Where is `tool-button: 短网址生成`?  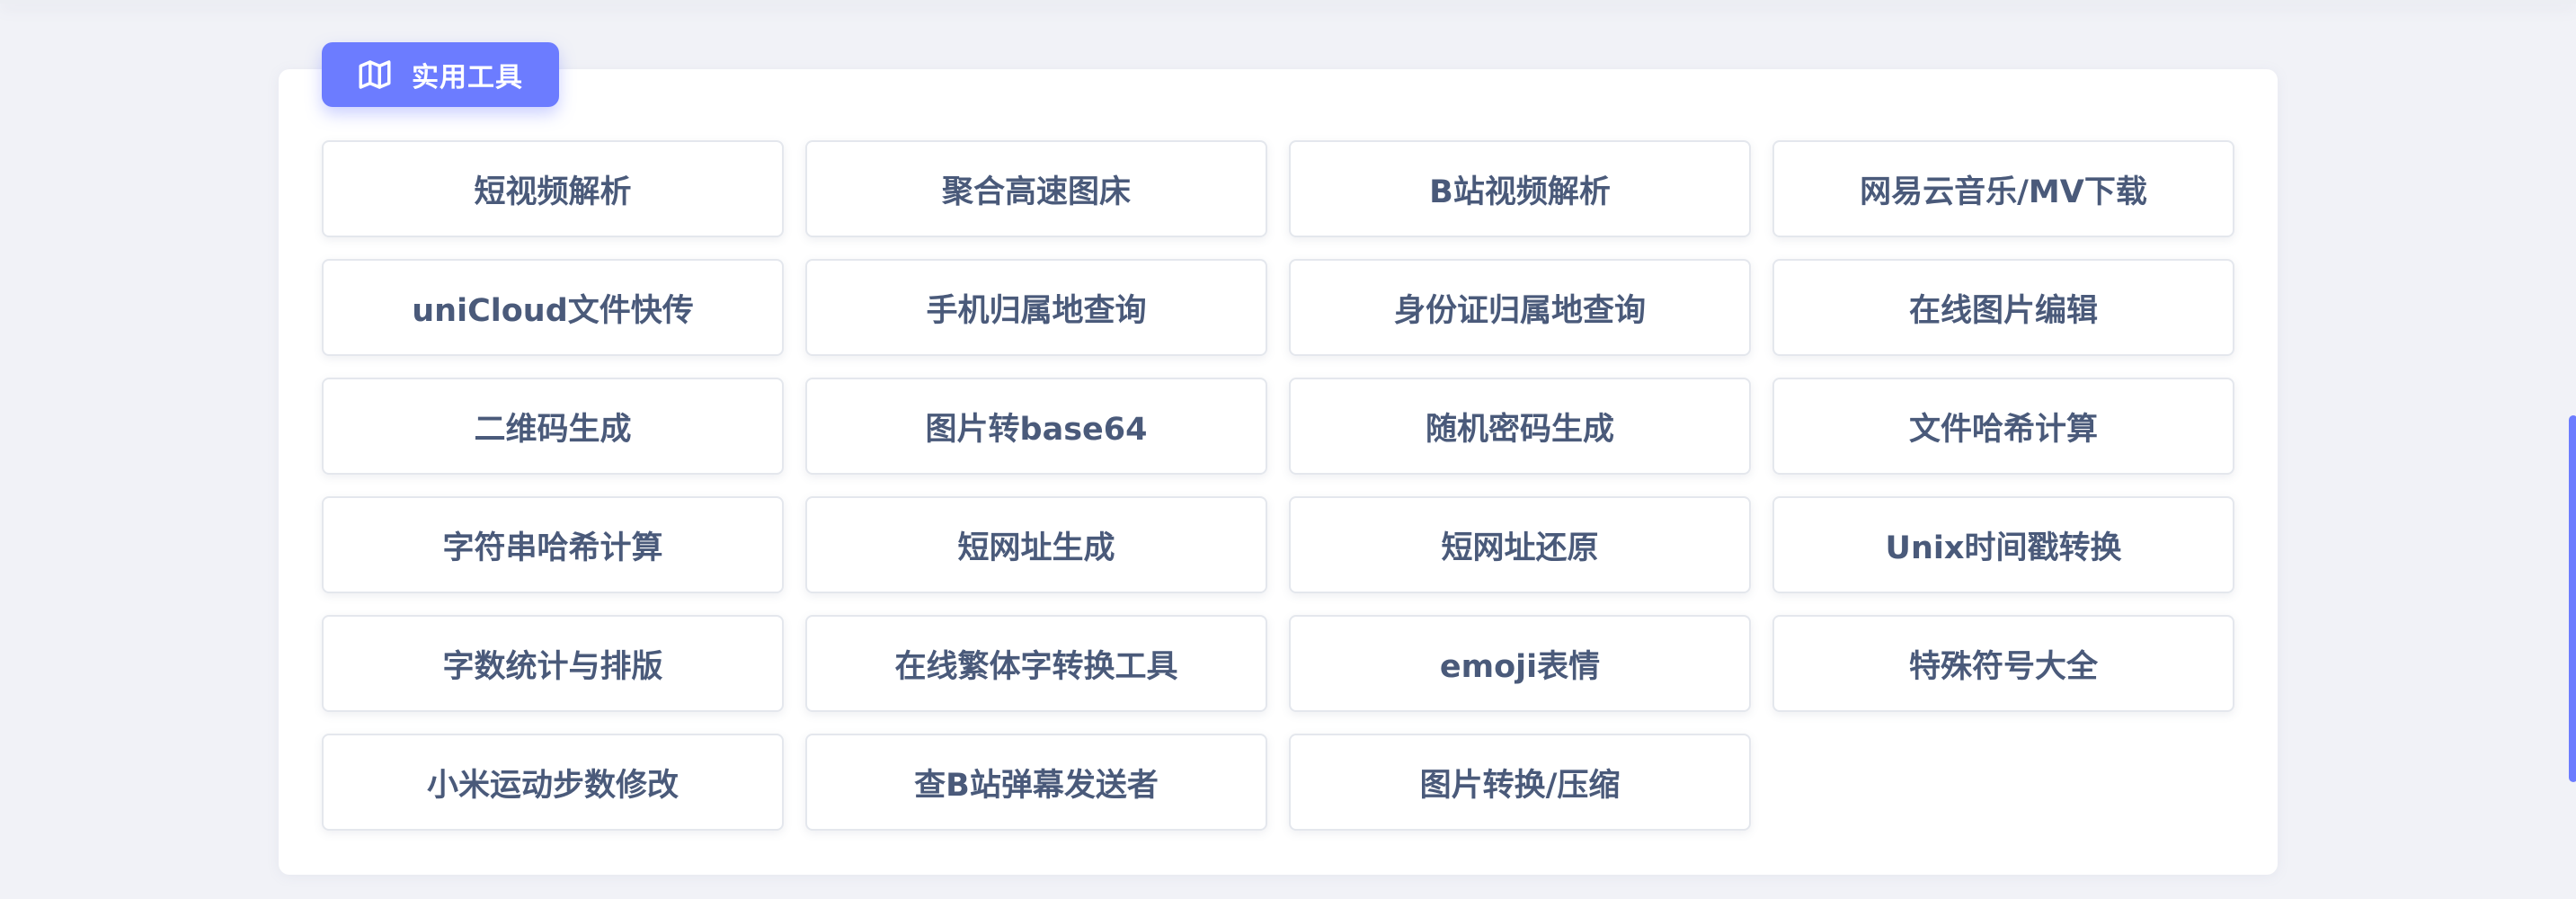 tool-button: 短网址生成 is located at coordinates (1036, 544).